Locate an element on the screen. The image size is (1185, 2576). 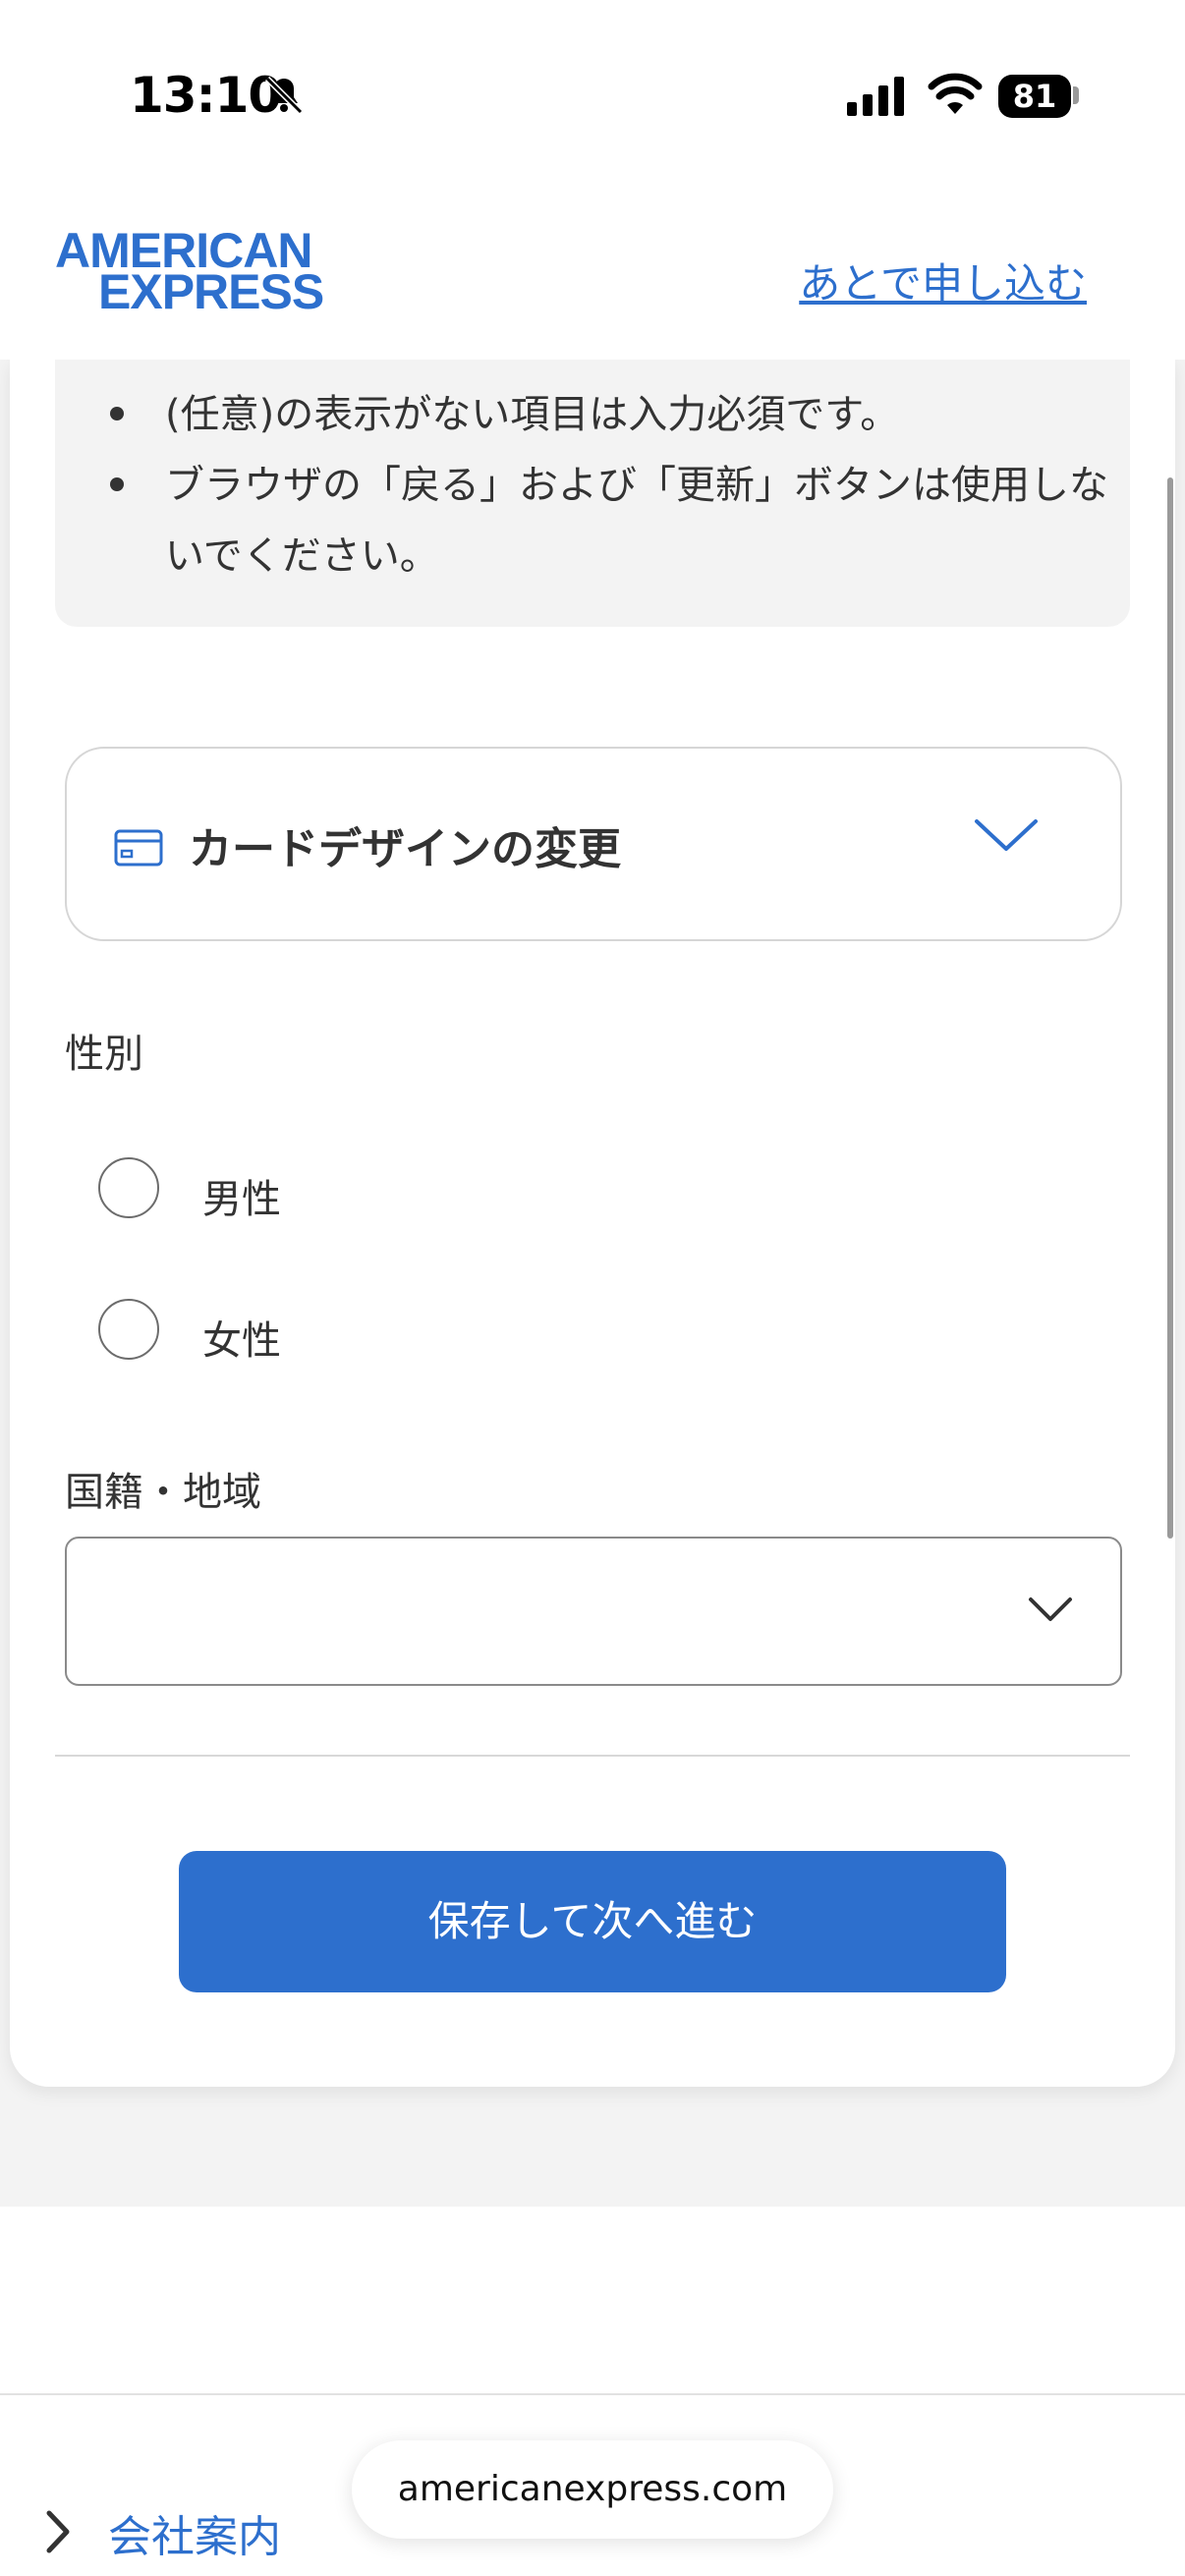
notice-item: (任意)の表示がない項目は入力必須です。 is located at coordinates (609, 414).